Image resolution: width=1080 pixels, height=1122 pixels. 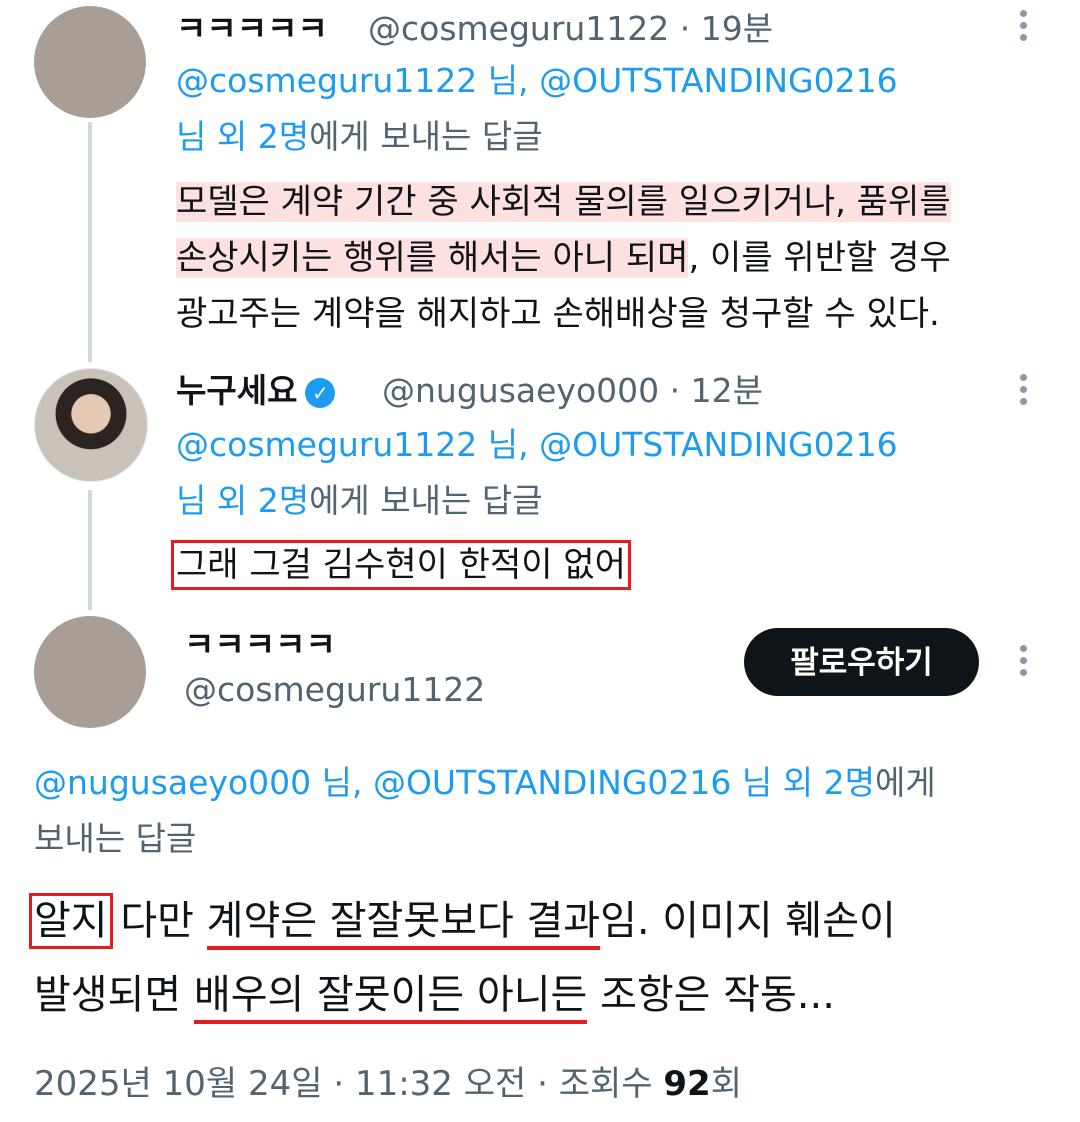 I want to click on timestamp: 12분, so click(x=726, y=390).